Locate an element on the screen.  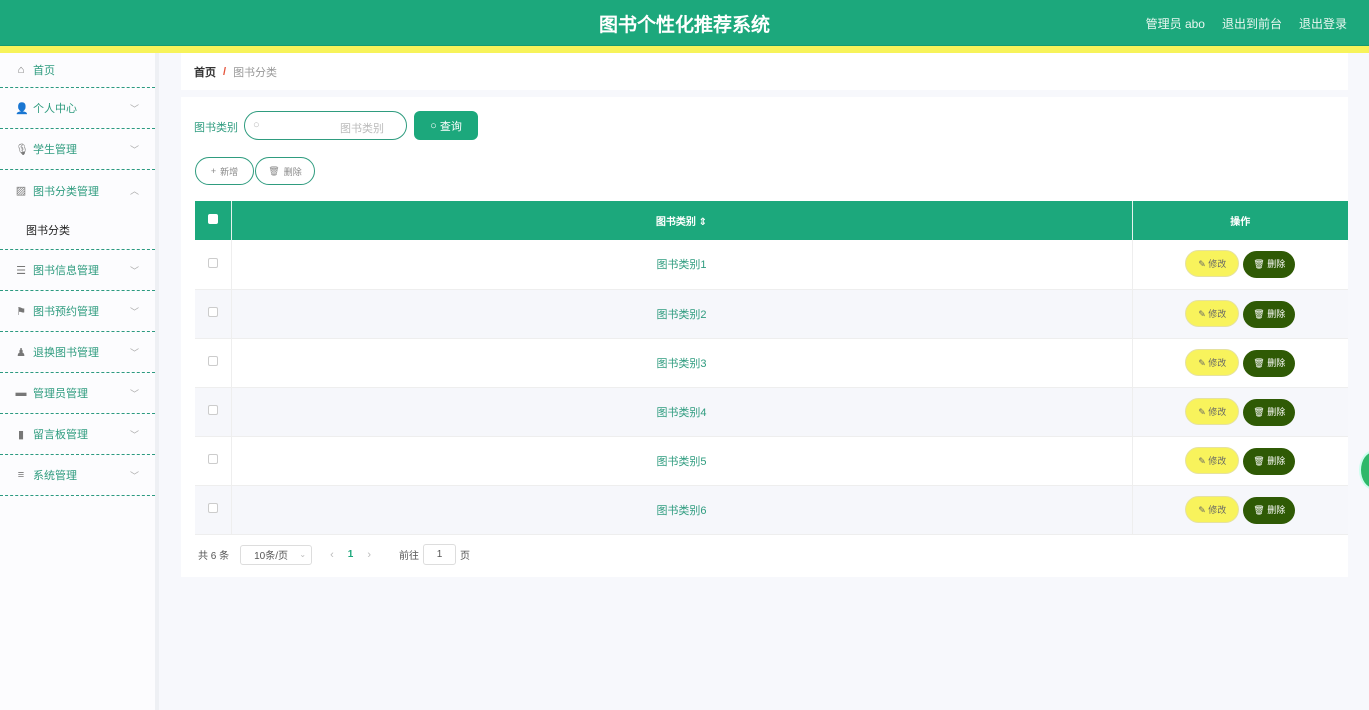
breadcrumb-home: 首页 is located at coordinates (205, 72).